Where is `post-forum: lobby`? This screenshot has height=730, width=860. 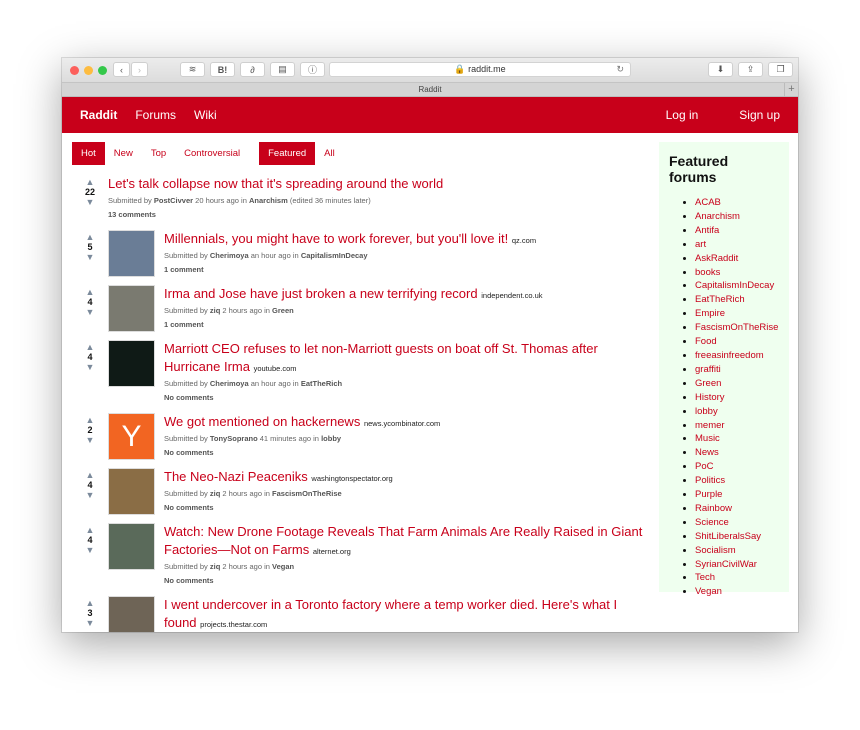 post-forum: lobby is located at coordinates (331, 438).